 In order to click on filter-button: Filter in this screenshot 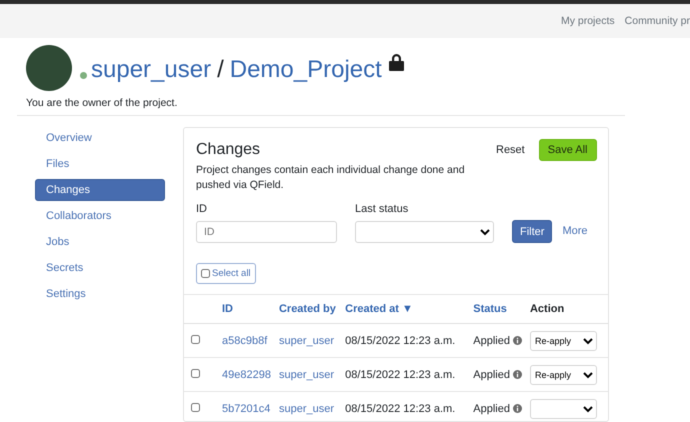, I will do `click(532, 231)`.